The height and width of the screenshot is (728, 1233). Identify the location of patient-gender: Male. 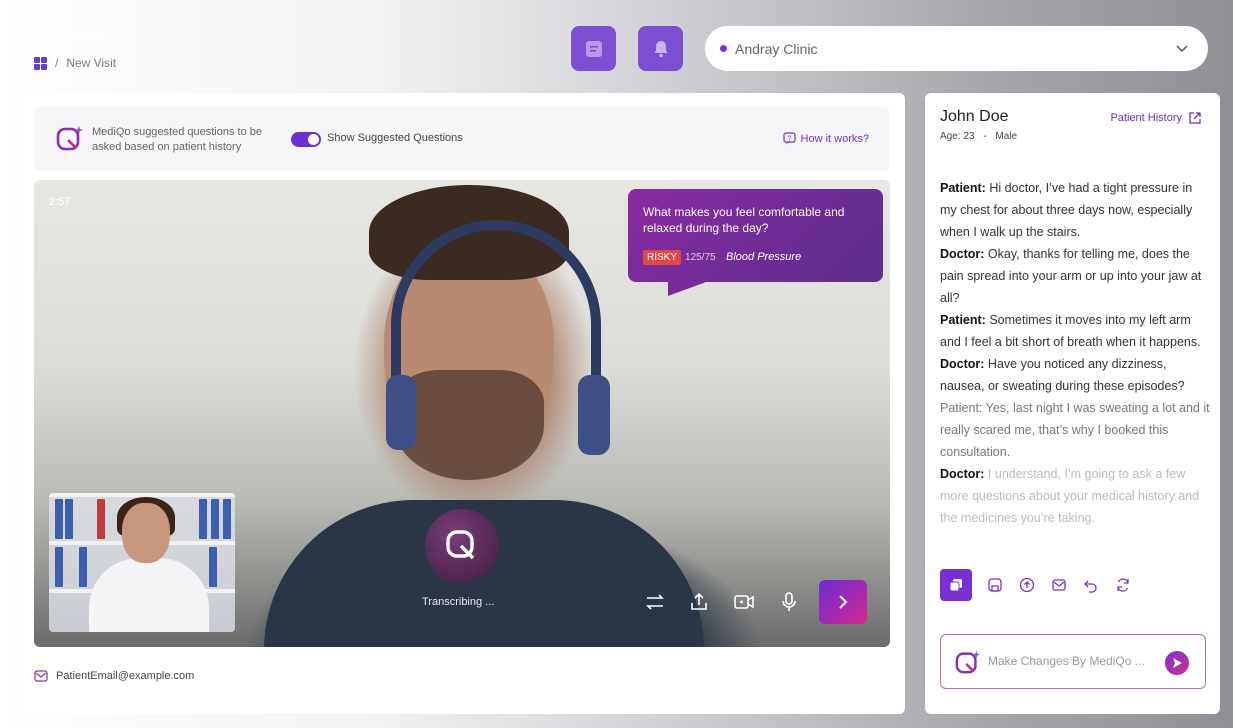
(1006, 136).